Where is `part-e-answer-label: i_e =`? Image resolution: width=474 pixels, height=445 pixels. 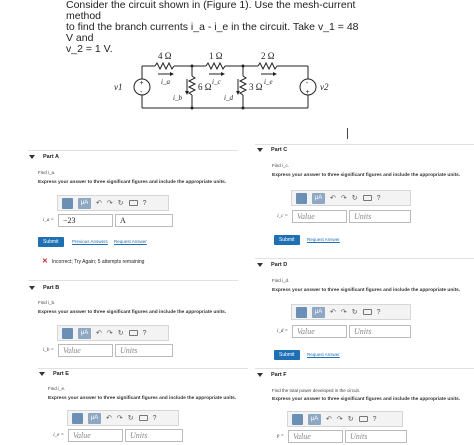
part-e-answer-label: i_e = is located at coordinates (58, 435).